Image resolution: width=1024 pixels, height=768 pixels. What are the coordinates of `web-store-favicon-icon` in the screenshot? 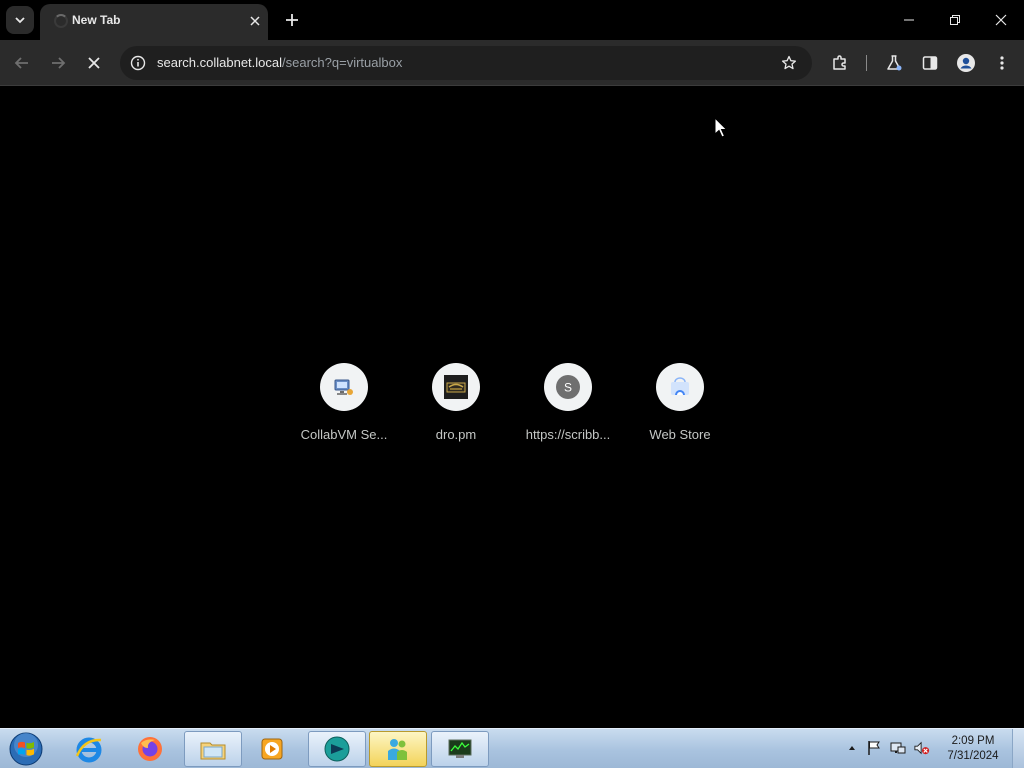 It's located at (680, 386).